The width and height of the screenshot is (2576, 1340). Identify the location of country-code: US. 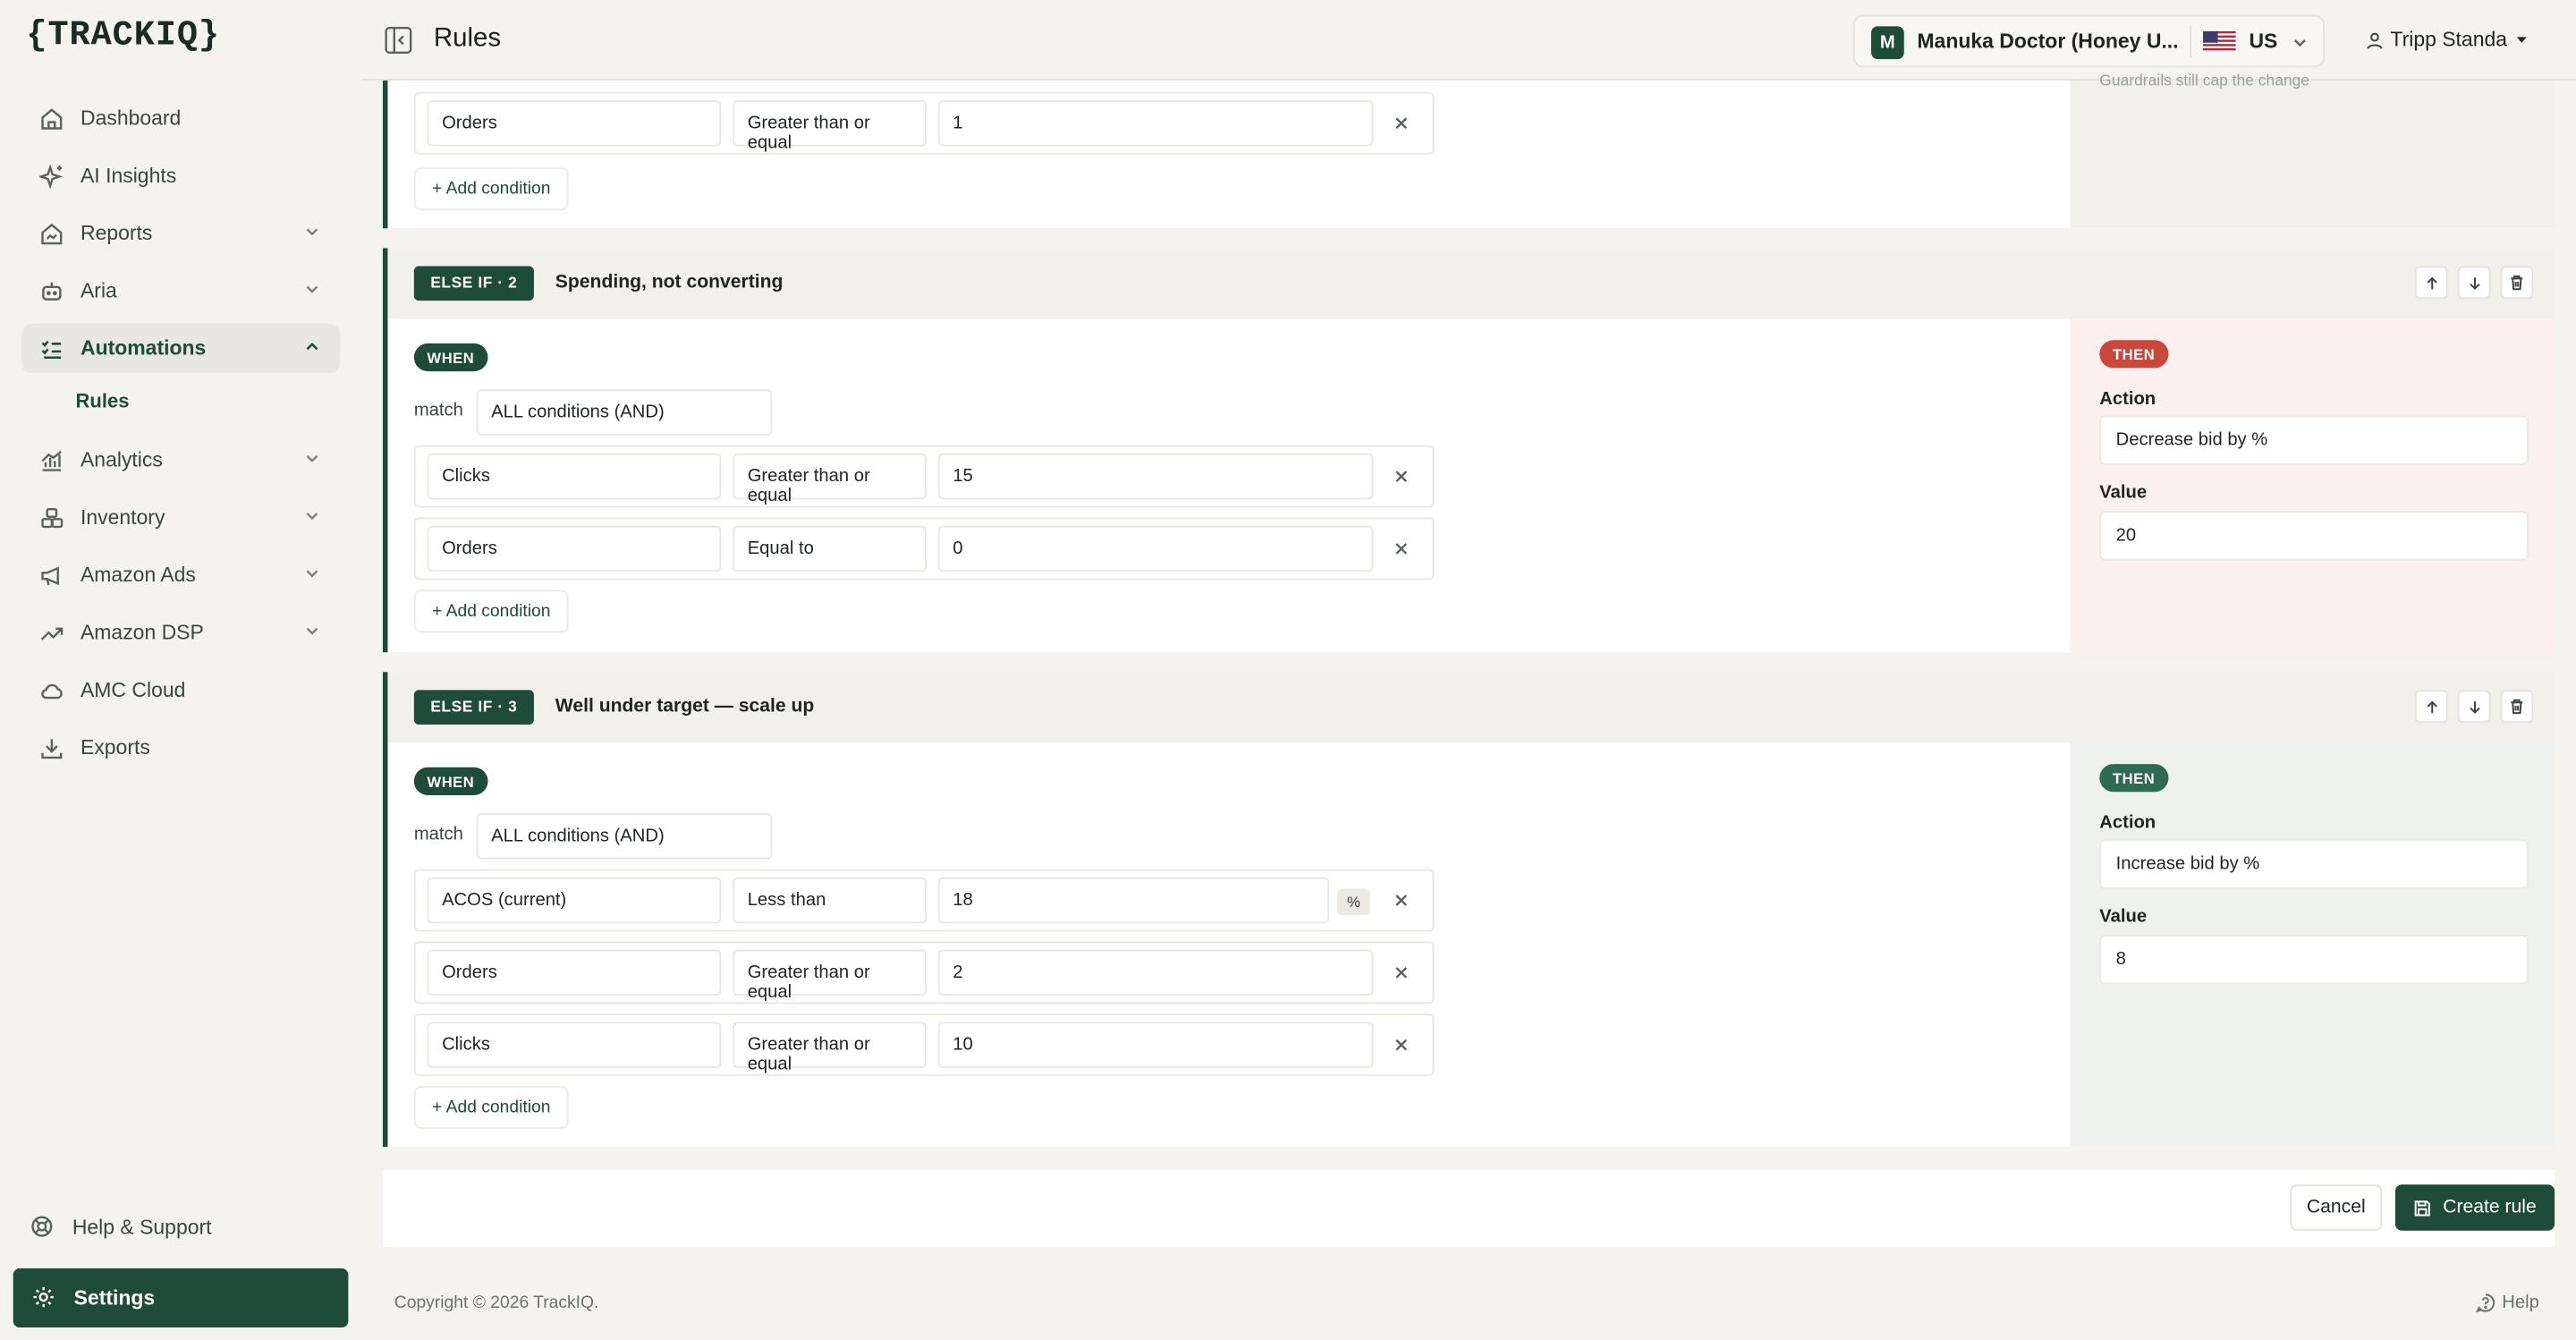
(2263, 41).